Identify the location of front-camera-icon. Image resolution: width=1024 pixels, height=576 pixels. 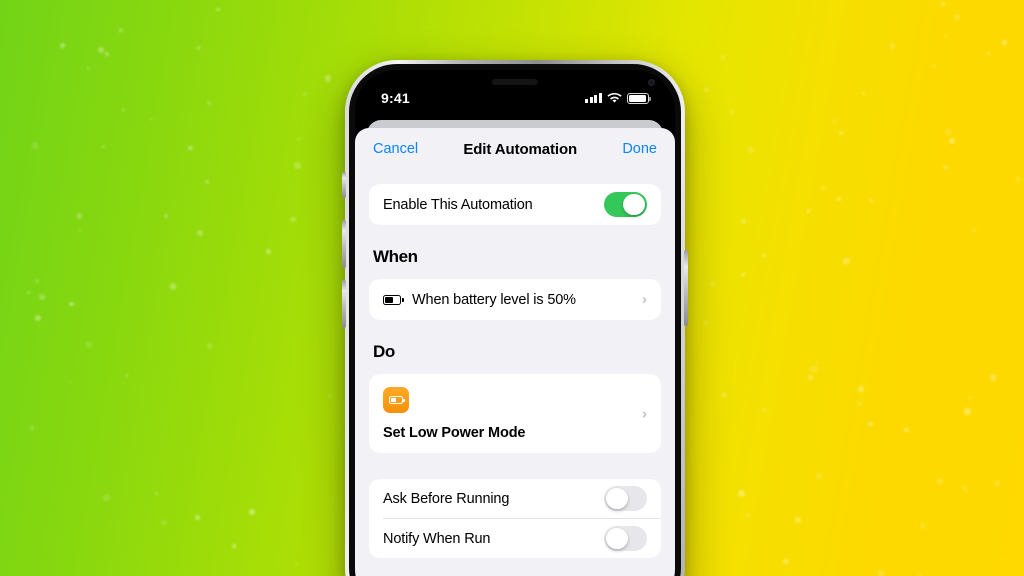
(651, 82).